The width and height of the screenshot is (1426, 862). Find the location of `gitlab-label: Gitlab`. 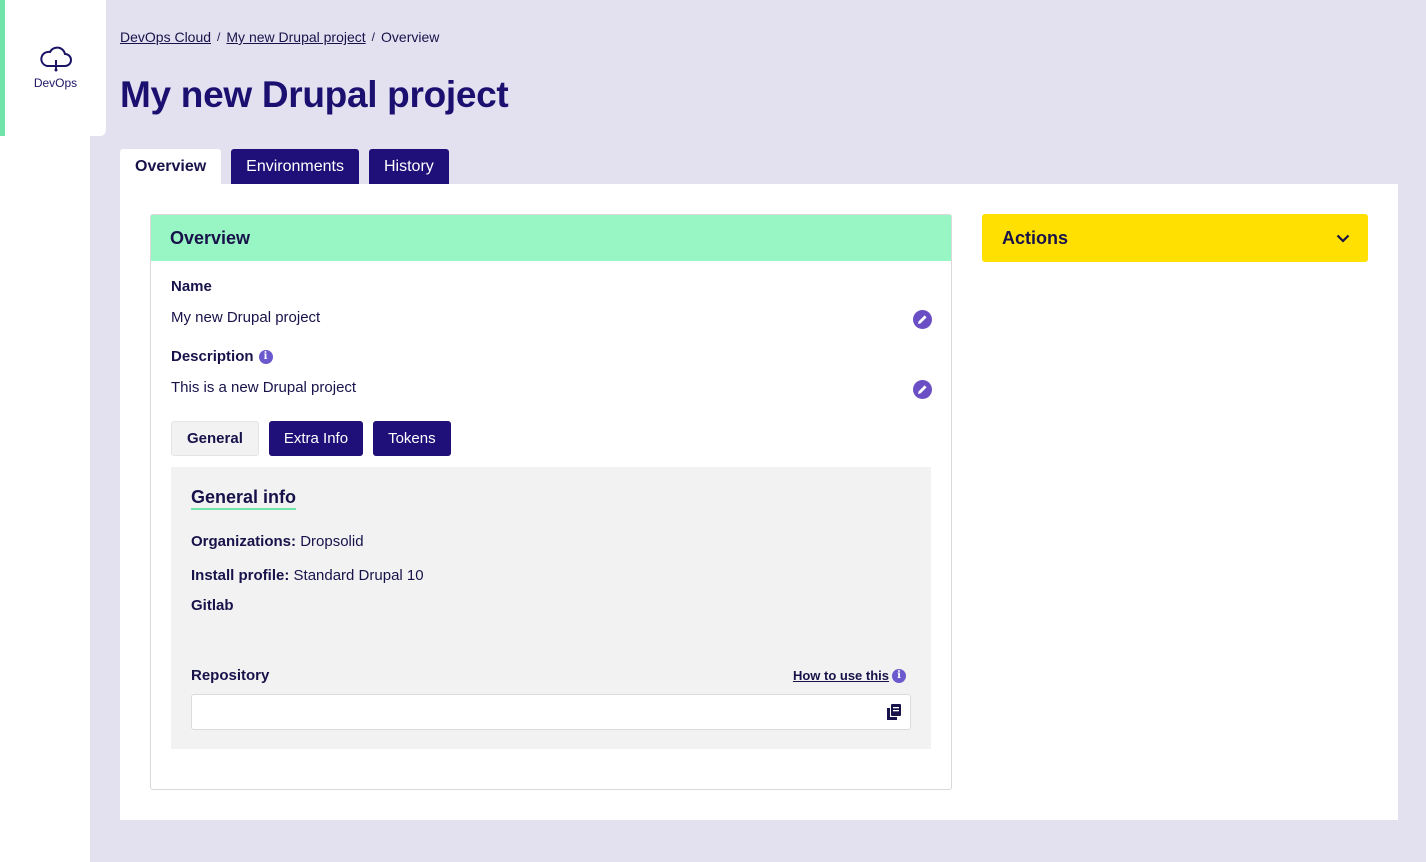

gitlab-label: Gitlab is located at coordinates (212, 605).